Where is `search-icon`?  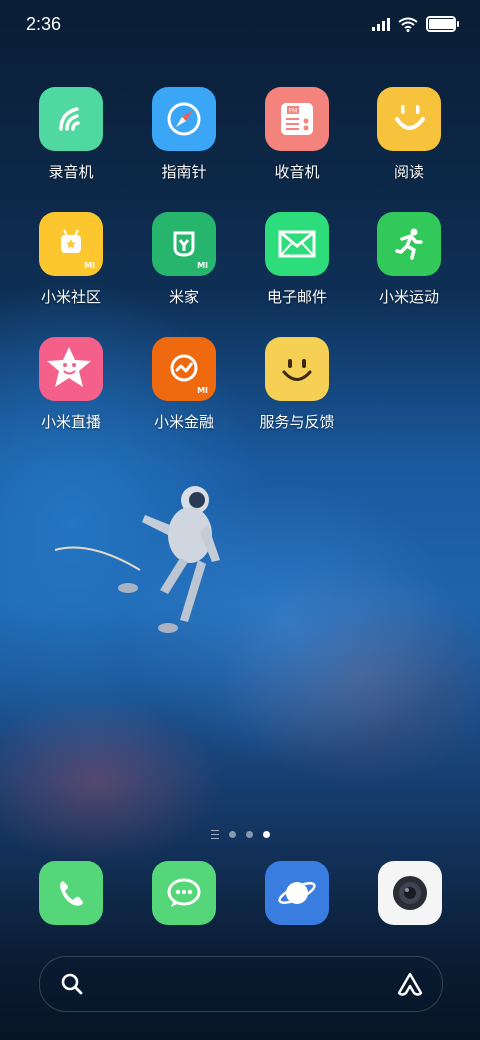
search-icon is located at coordinates (72, 984).